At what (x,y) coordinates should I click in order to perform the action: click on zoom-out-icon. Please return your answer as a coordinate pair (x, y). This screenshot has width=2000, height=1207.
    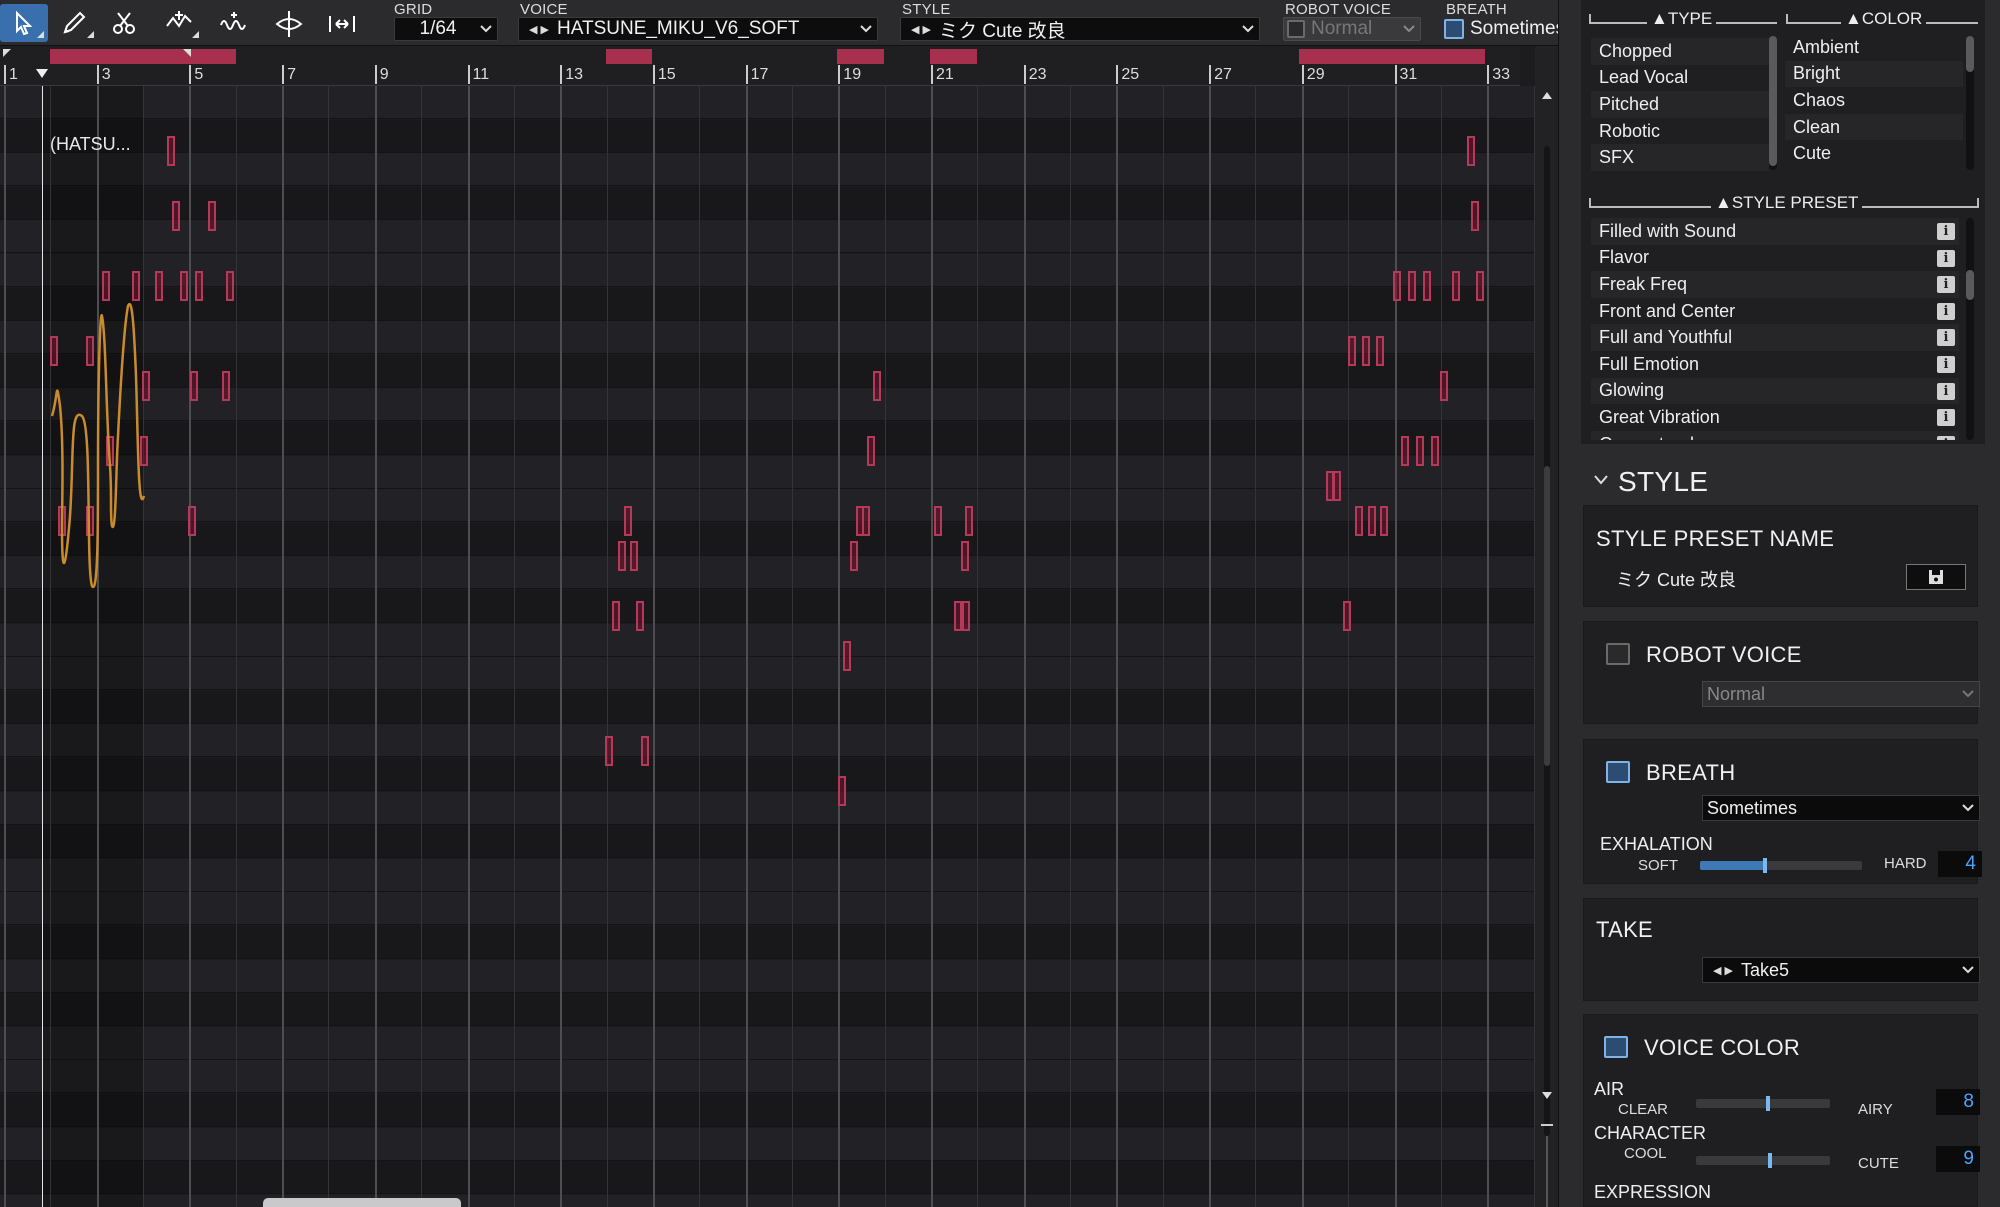
    Looking at the image, I should click on (1547, 1125).